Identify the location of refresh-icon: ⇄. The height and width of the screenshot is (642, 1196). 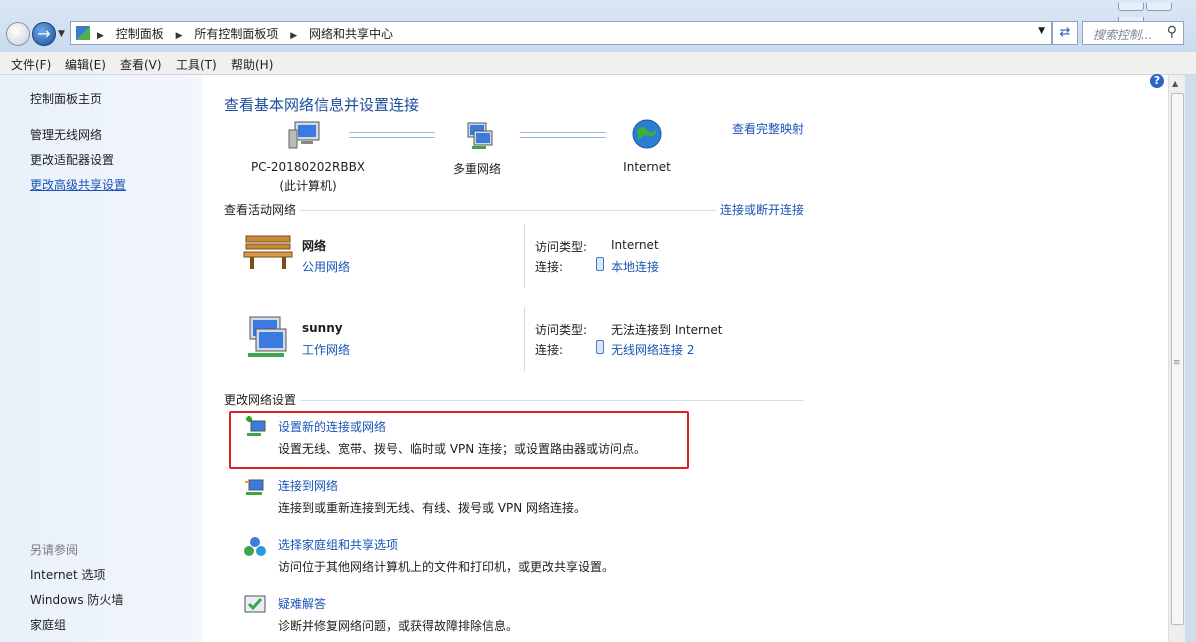
(1065, 32).